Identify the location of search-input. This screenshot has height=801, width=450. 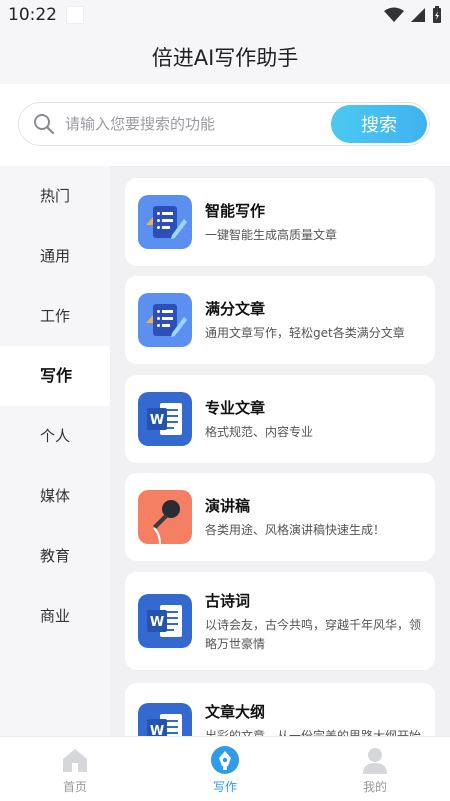
(200, 124).